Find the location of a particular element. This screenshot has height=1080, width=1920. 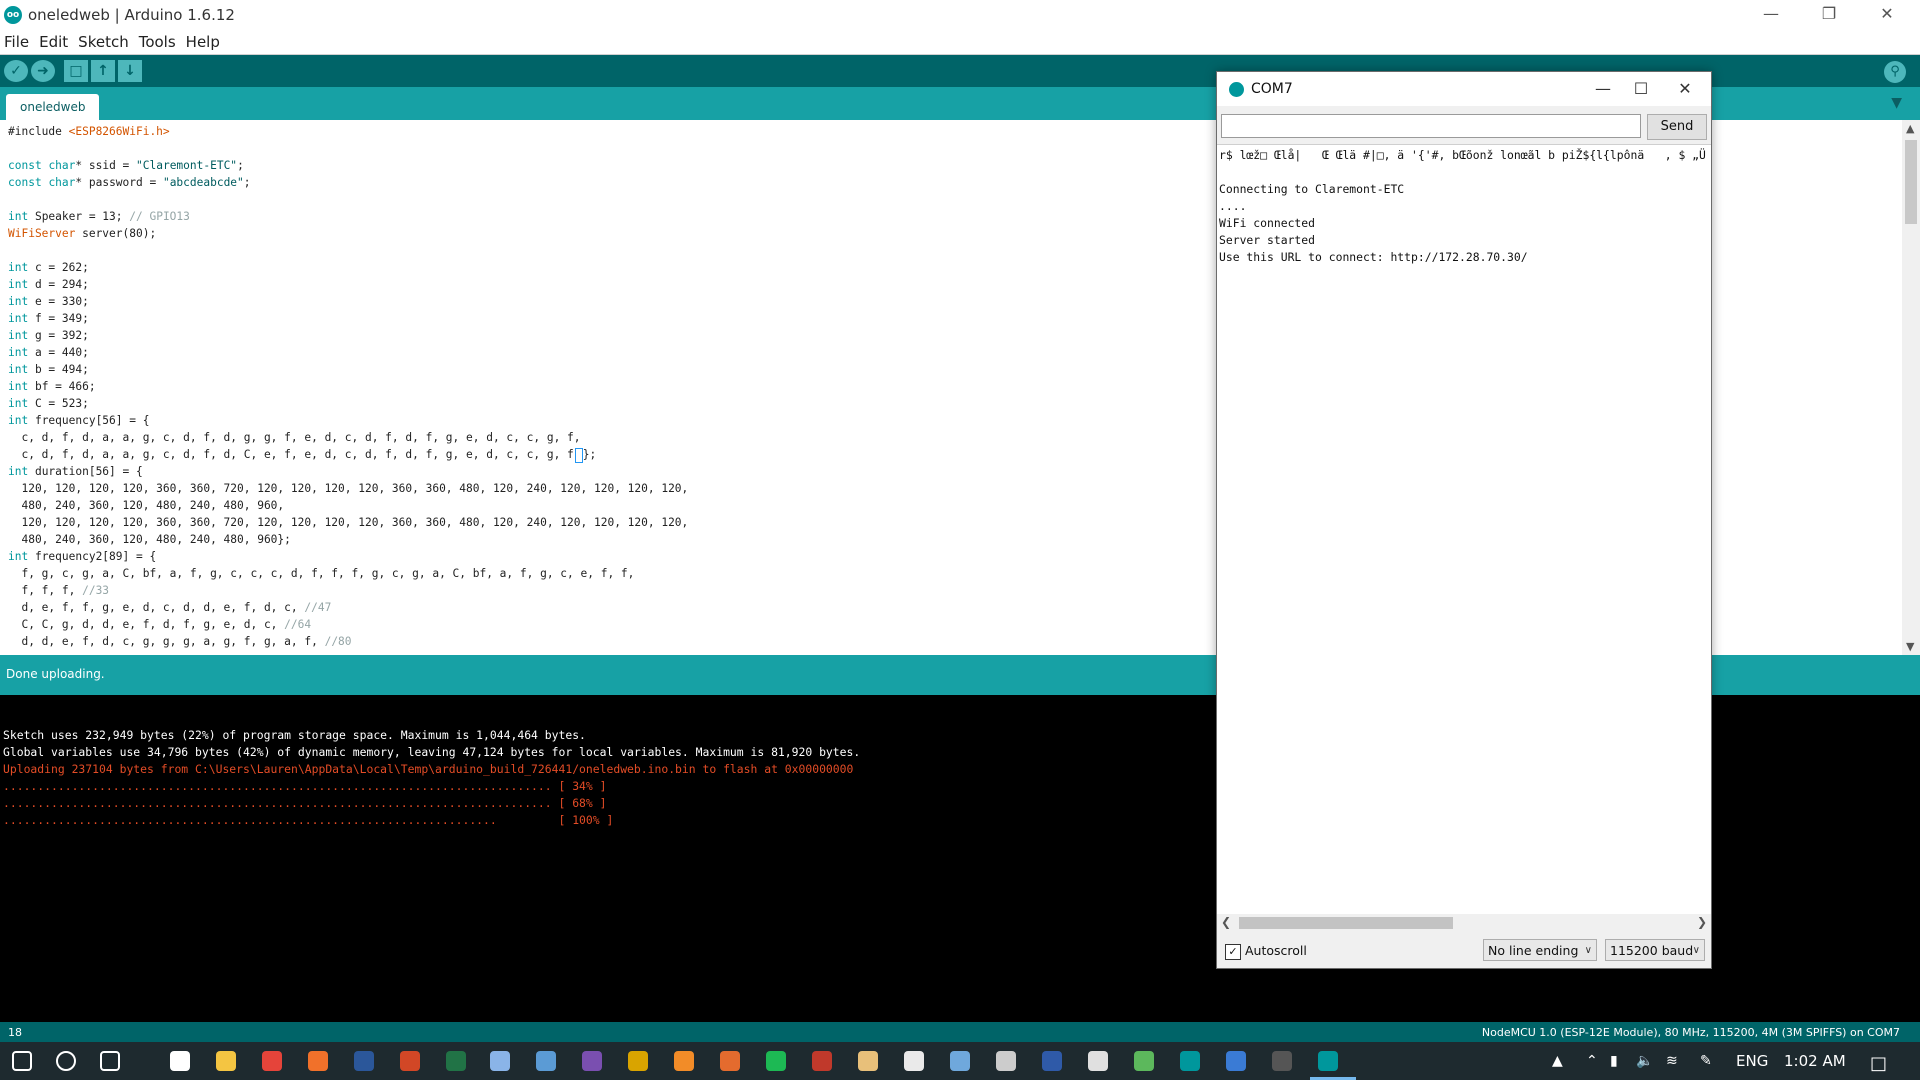

serial-monitor-button: ⚲ is located at coordinates (1895, 72).